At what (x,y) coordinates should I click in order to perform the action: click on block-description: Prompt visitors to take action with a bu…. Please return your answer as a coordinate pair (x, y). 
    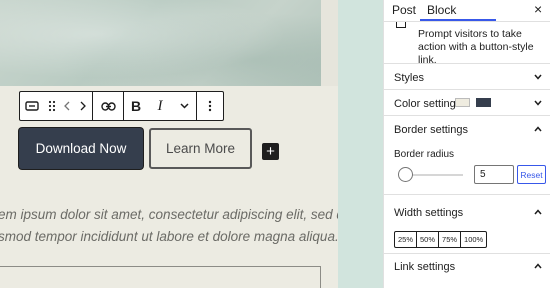
    Looking at the image, I should click on (476, 47).